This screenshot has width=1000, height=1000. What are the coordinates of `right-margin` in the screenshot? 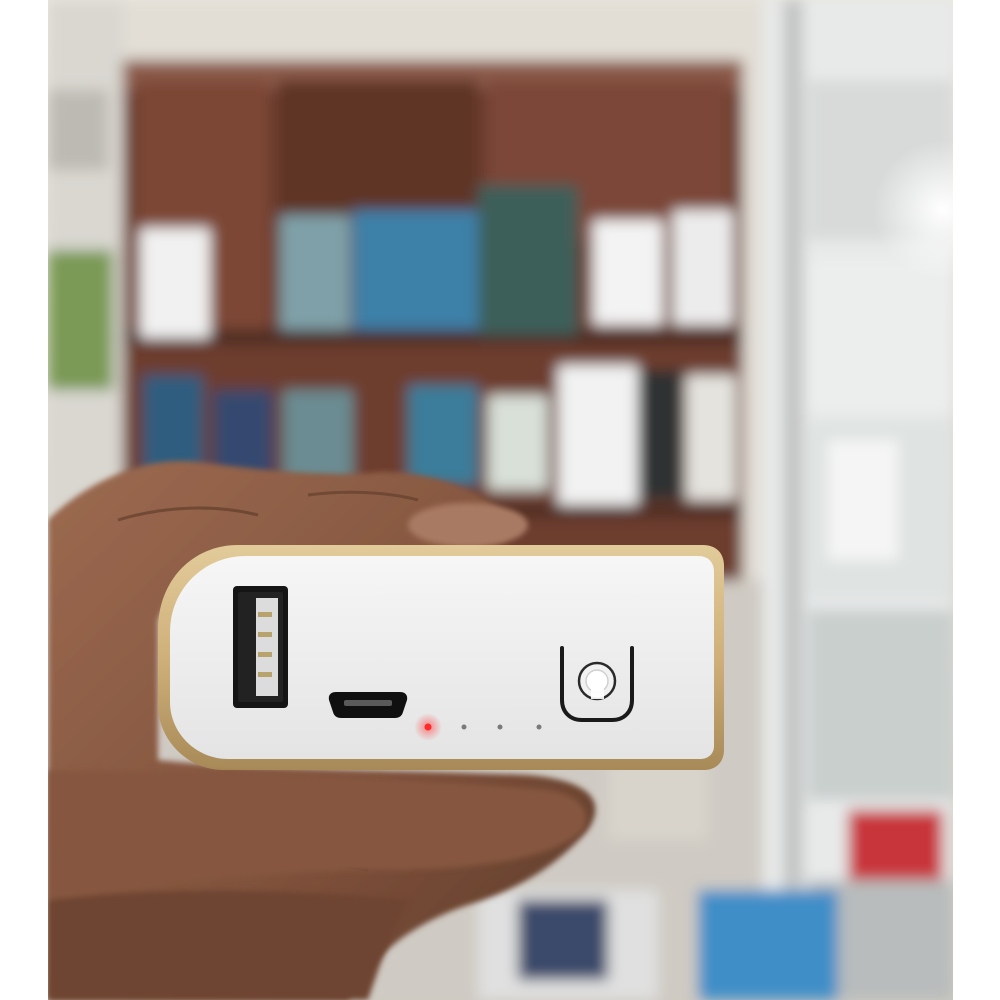 It's located at (976, 500).